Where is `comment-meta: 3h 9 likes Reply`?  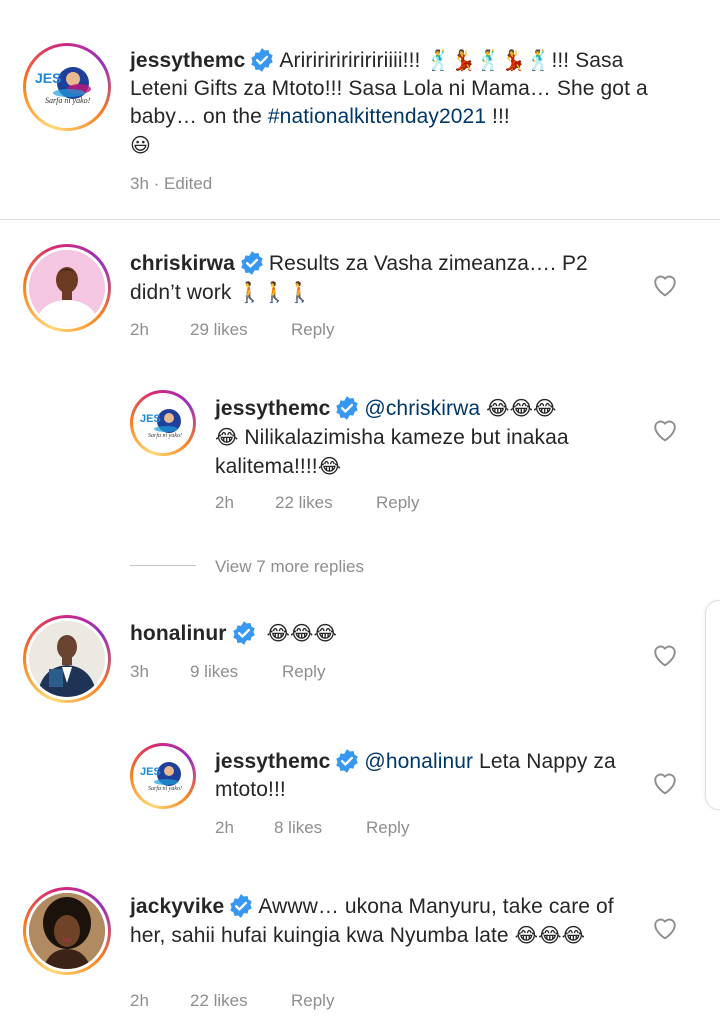 comment-meta: 3h 9 likes Reply is located at coordinates (227, 672).